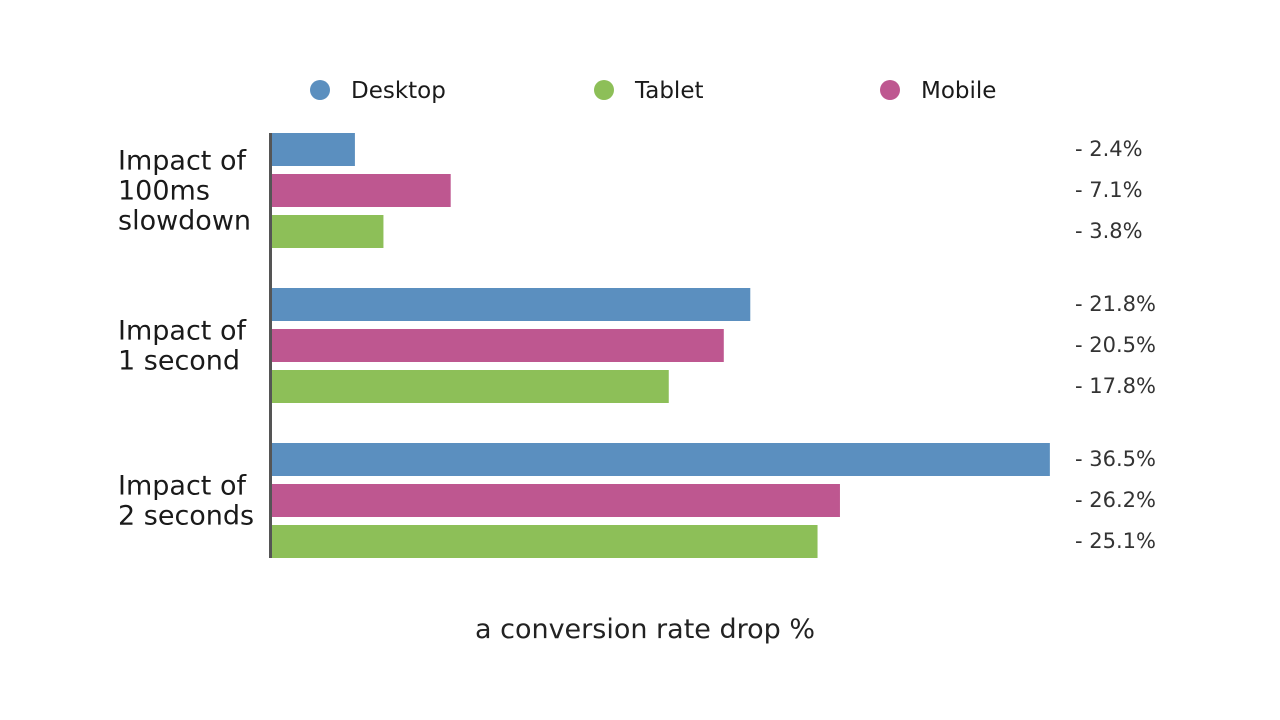 The width and height of the screenshot is (1280, 720). Describe the element at coordinates (645, 629) in the screenshot. I see `x-axis-label: a conversion rate drop %` at that location.